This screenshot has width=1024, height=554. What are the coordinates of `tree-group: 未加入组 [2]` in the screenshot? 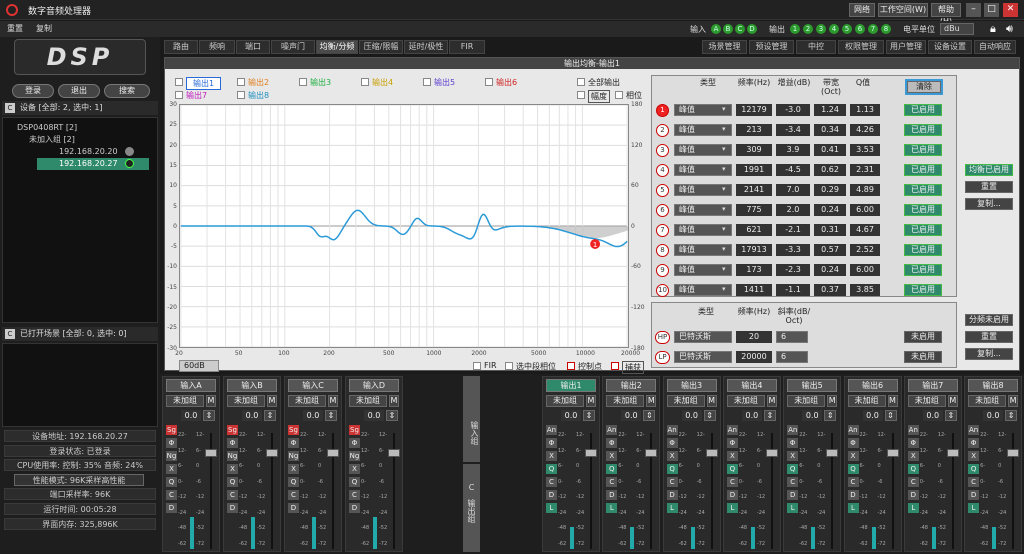 It's located at (52, 140).